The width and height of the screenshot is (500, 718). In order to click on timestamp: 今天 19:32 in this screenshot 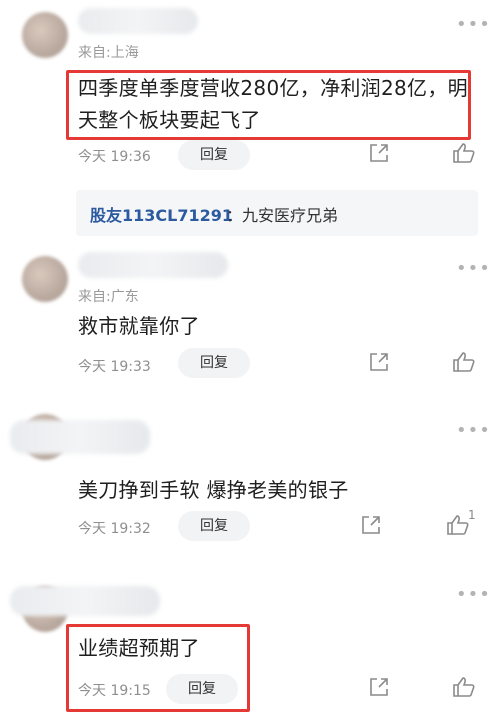, I will do `click(114, 529)`.